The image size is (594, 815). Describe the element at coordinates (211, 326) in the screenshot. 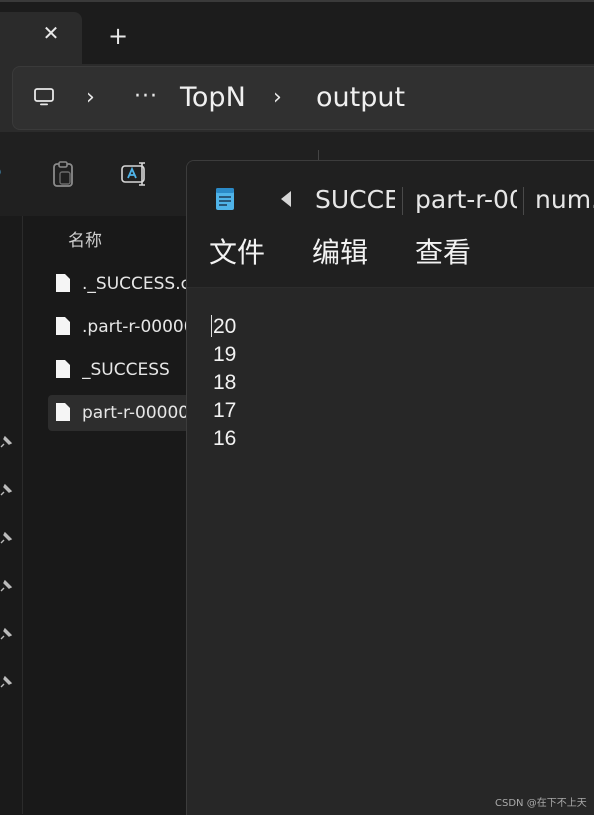

I see `text-caret` at that location.